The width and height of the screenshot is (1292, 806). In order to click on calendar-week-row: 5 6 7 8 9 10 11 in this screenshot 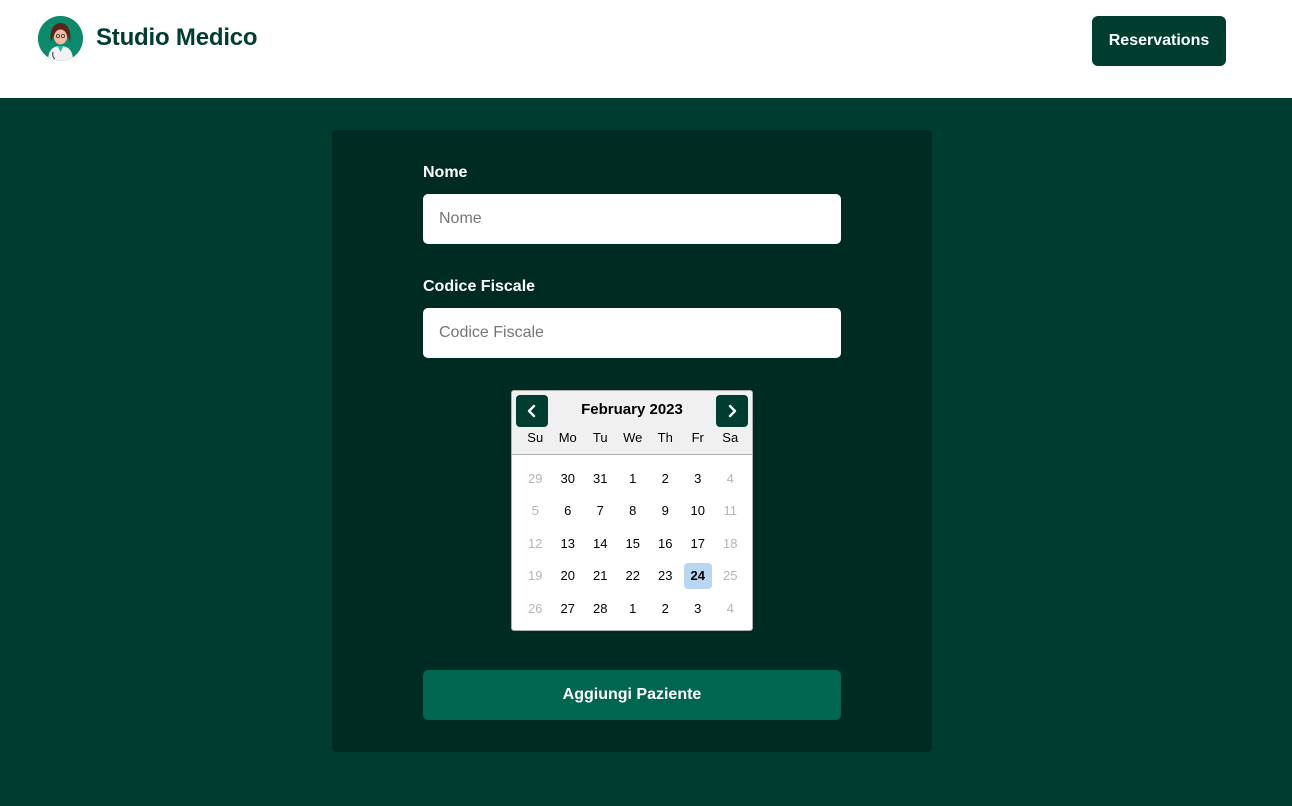, I will do `click(633, 511)`.